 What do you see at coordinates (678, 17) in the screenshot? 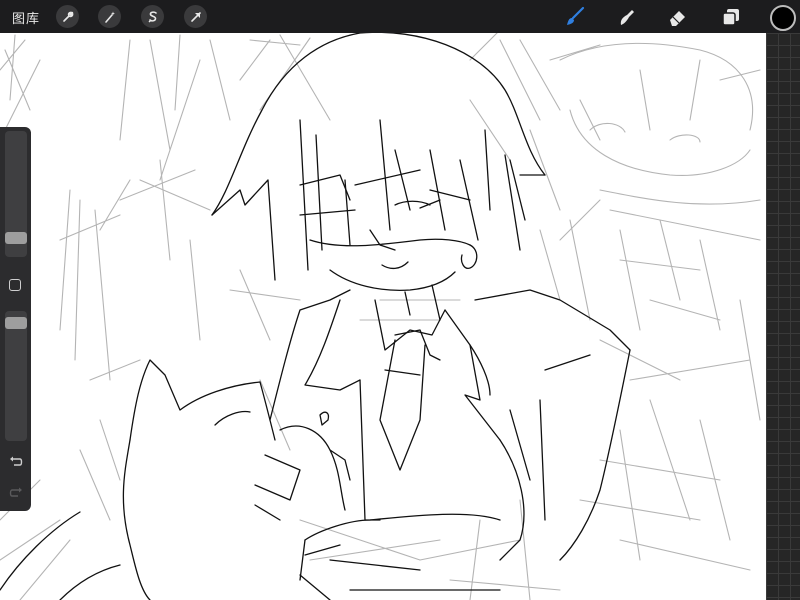
I see `eraser-icon` at bounding box center [678, 17].